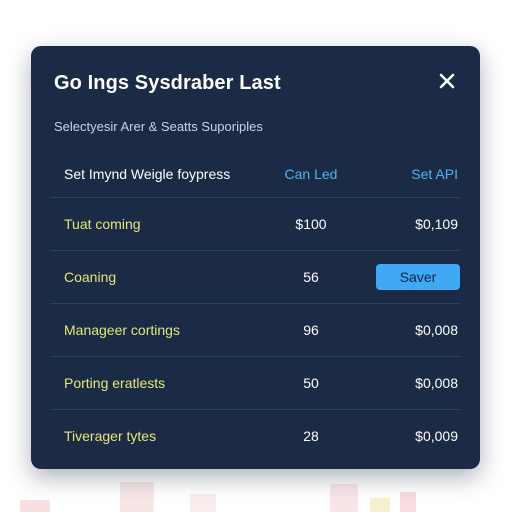 Image resolution: width=512 pixels, height=512 pixels. Describe the element at coordinates (436, 224) in the screenshot. I see `row-amount: $0,109` at that location.